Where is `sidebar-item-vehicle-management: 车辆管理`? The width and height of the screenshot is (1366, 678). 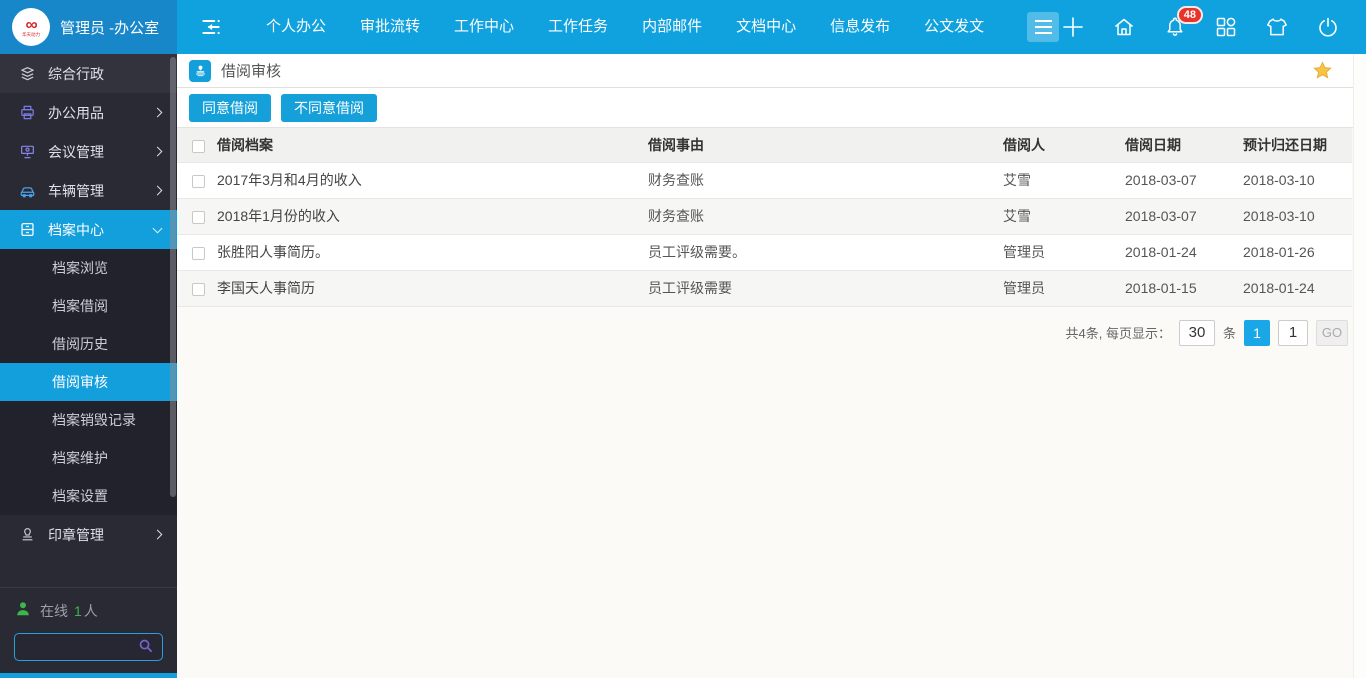 sidebar-item-vehicle-management: 车辆管理 is located at coordinates (88, 190).